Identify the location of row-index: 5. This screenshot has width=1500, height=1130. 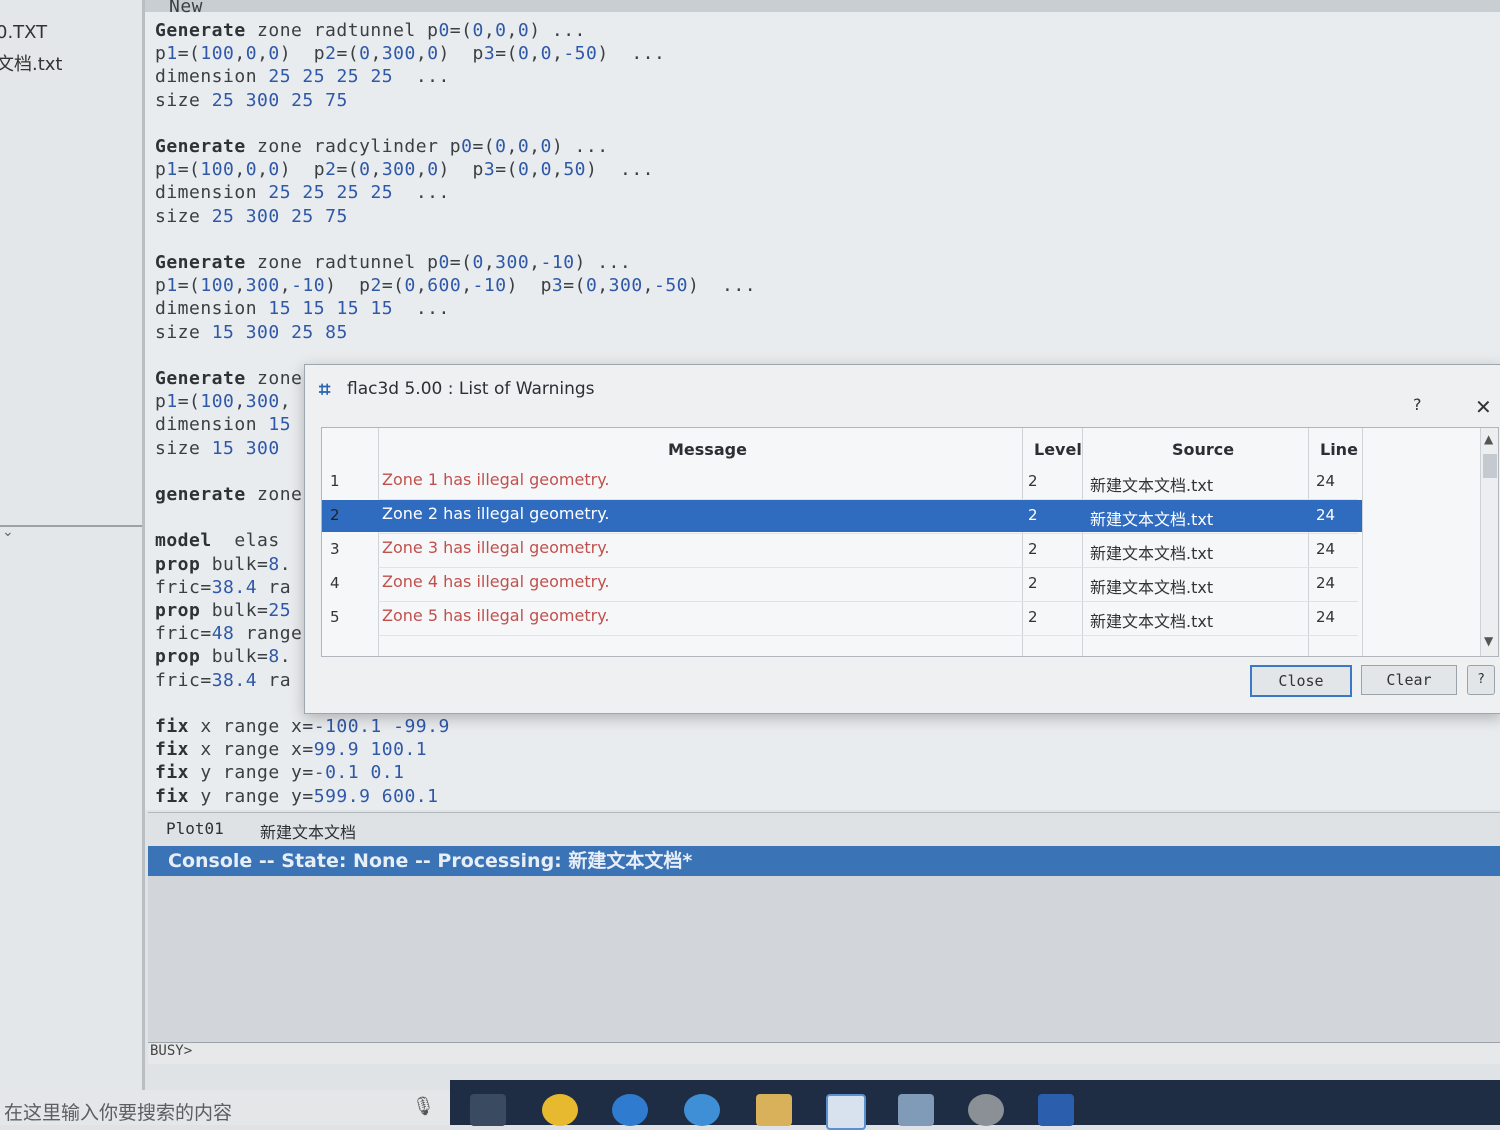
(335, 617).